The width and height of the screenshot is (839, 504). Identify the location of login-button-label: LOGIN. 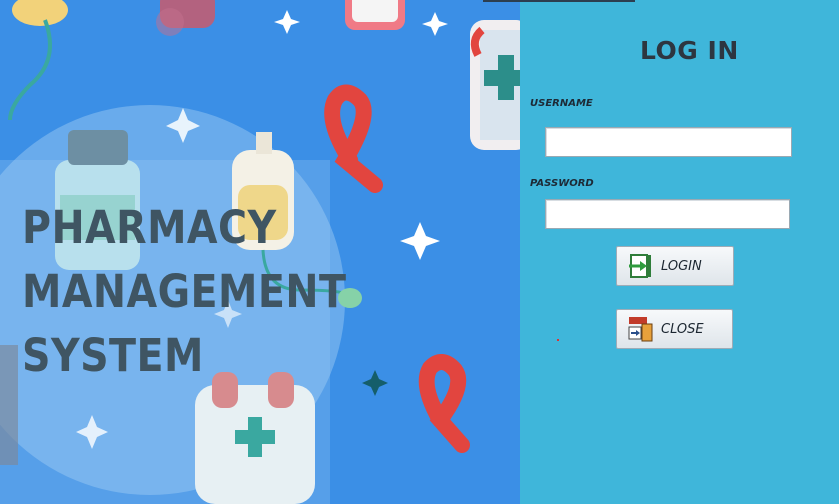
(681, 266).